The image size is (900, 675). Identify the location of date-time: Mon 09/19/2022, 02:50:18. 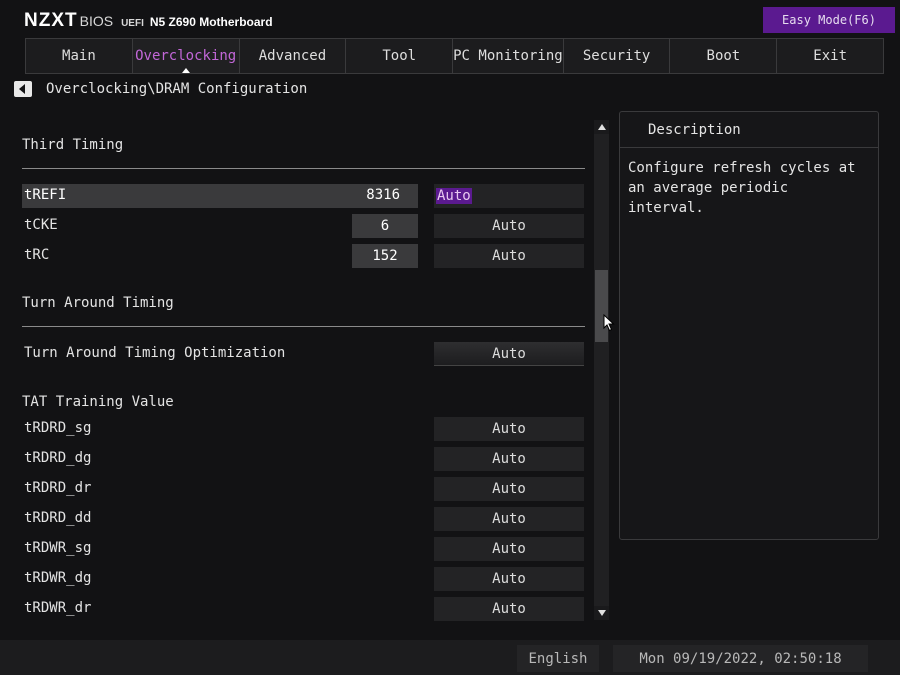
(740, 658).